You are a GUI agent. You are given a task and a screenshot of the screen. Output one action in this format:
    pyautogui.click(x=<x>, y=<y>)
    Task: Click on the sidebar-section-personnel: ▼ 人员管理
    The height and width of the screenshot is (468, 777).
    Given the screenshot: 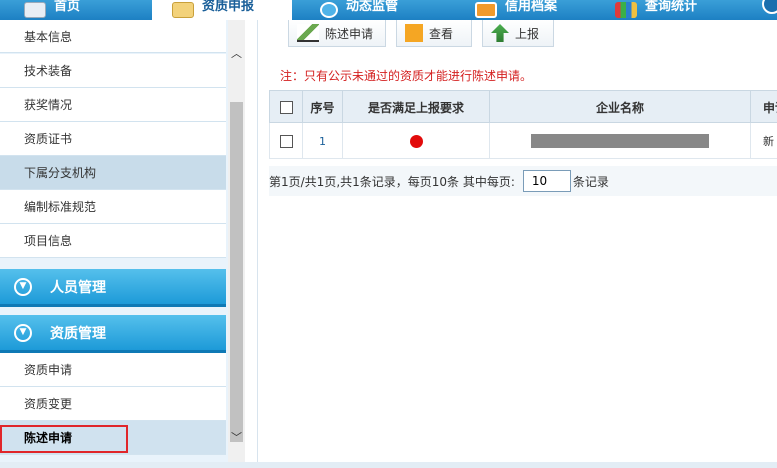 What is the action you would take?
    pyautogui.click(x=113, y=288)
    